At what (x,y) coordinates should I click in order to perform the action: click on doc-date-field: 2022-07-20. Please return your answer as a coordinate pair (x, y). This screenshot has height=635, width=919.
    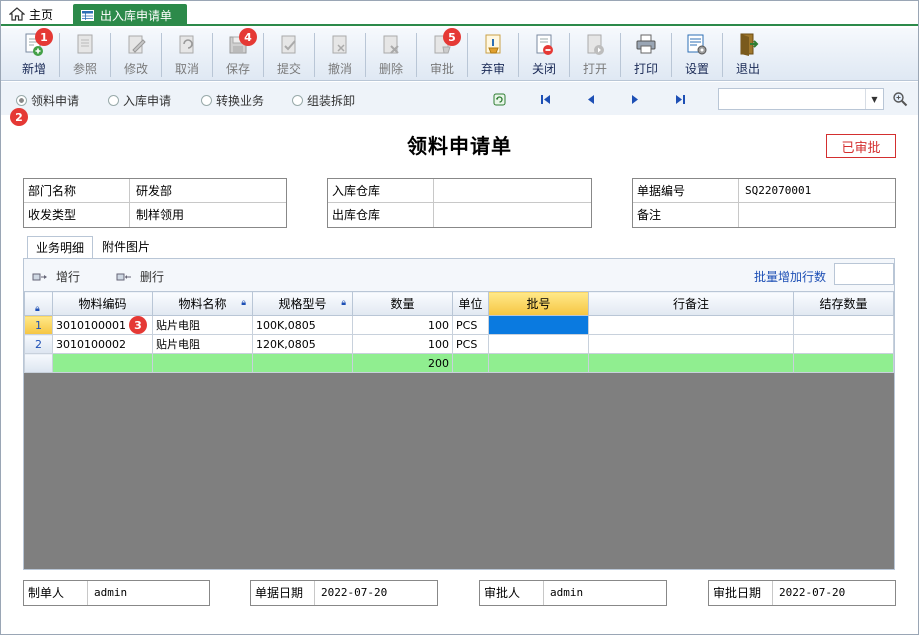
    Looking at the image, I should click on (376, 593).